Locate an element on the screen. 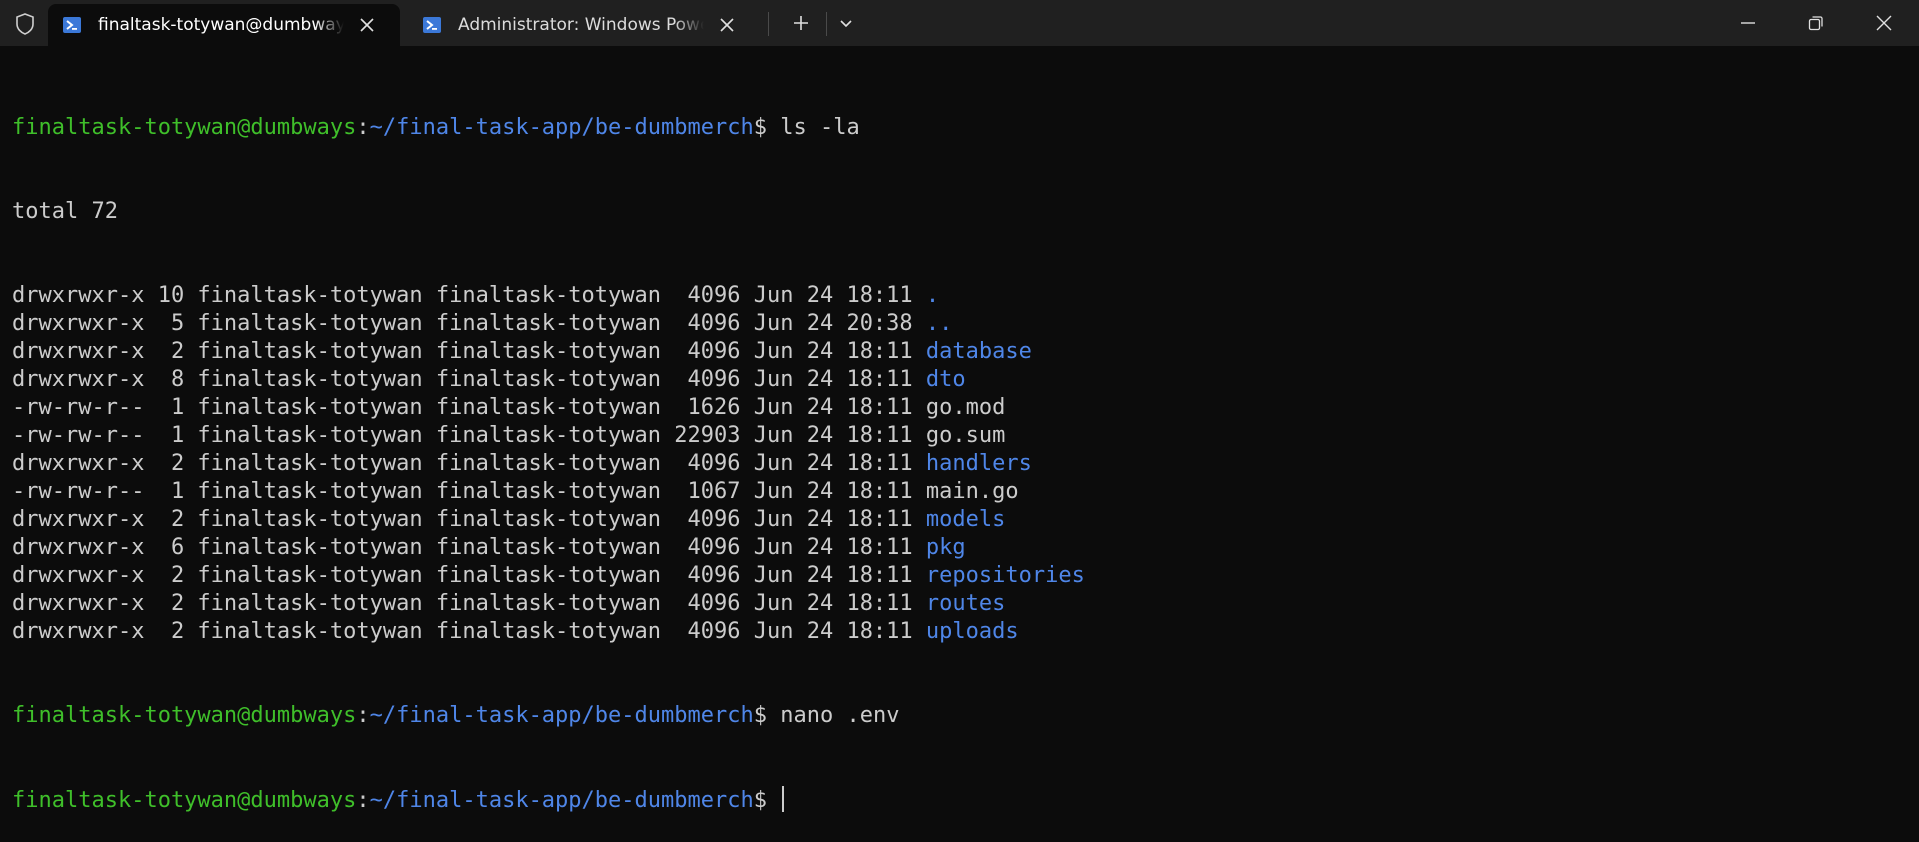  close-window-button is located at coordinates (1884, 23).